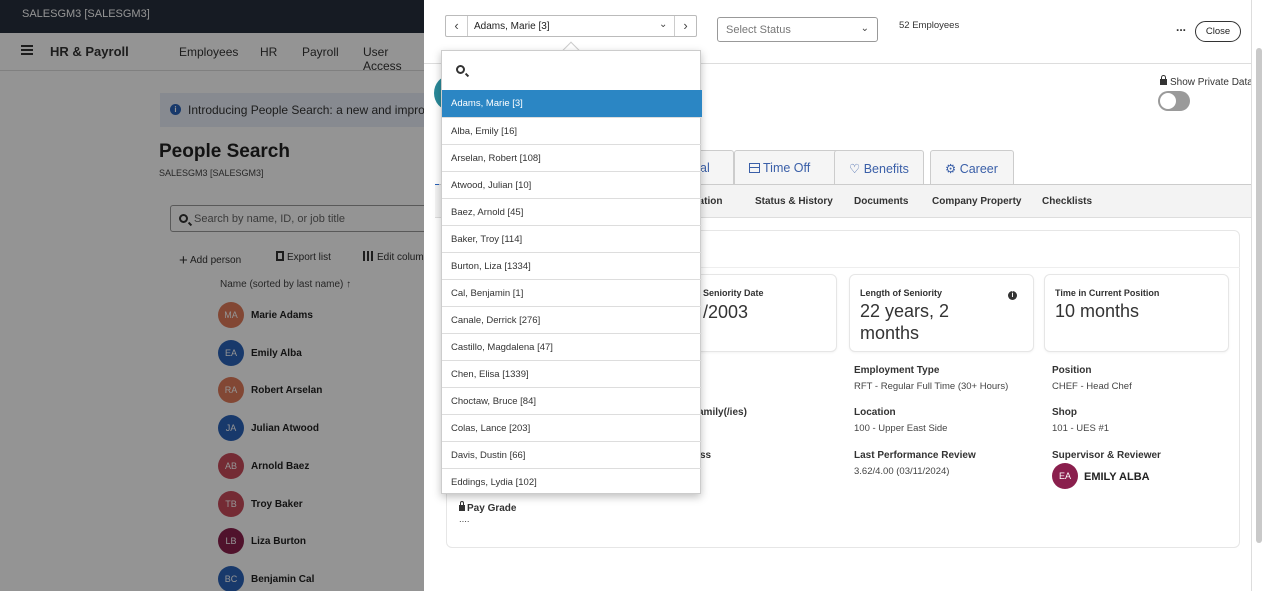 The width and height of the screenshot is (1267, 591). Describe the element at coordinates (931, 386) in the screenshot. I see `employment-type-value: RFT - Regular Full Time (30+ Hours)` at that location.